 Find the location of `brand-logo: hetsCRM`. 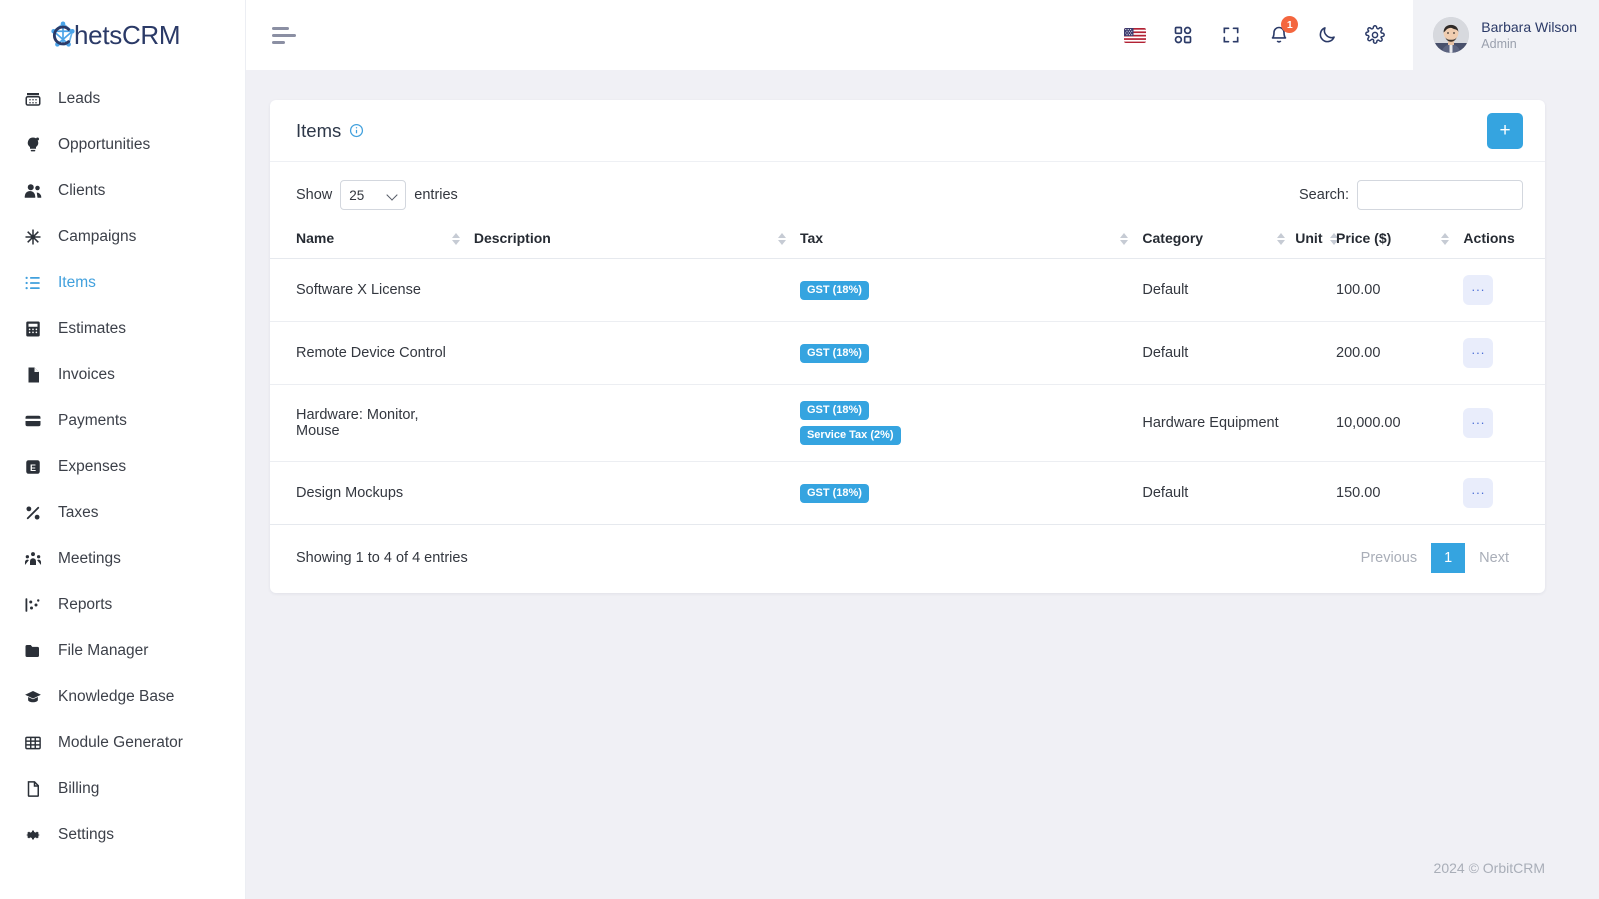

brand-logo: hetsCRM is located at coordinates (122, 35).